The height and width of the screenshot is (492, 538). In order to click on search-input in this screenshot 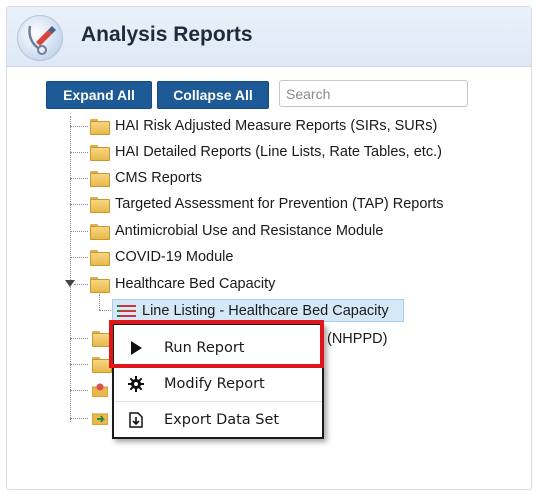, I will do `click(373, 93)`.